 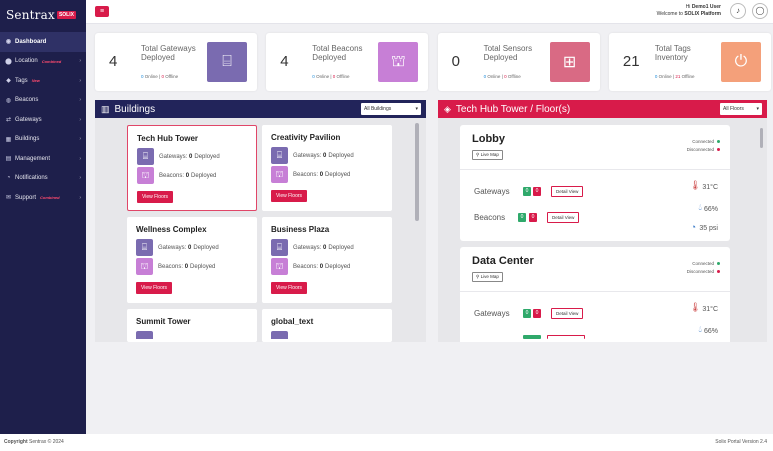 What do you see at coordinates (168, 138) in the screenshot?
I see `building-name: Tech Hub Tower` at bounding box center [168, 138].